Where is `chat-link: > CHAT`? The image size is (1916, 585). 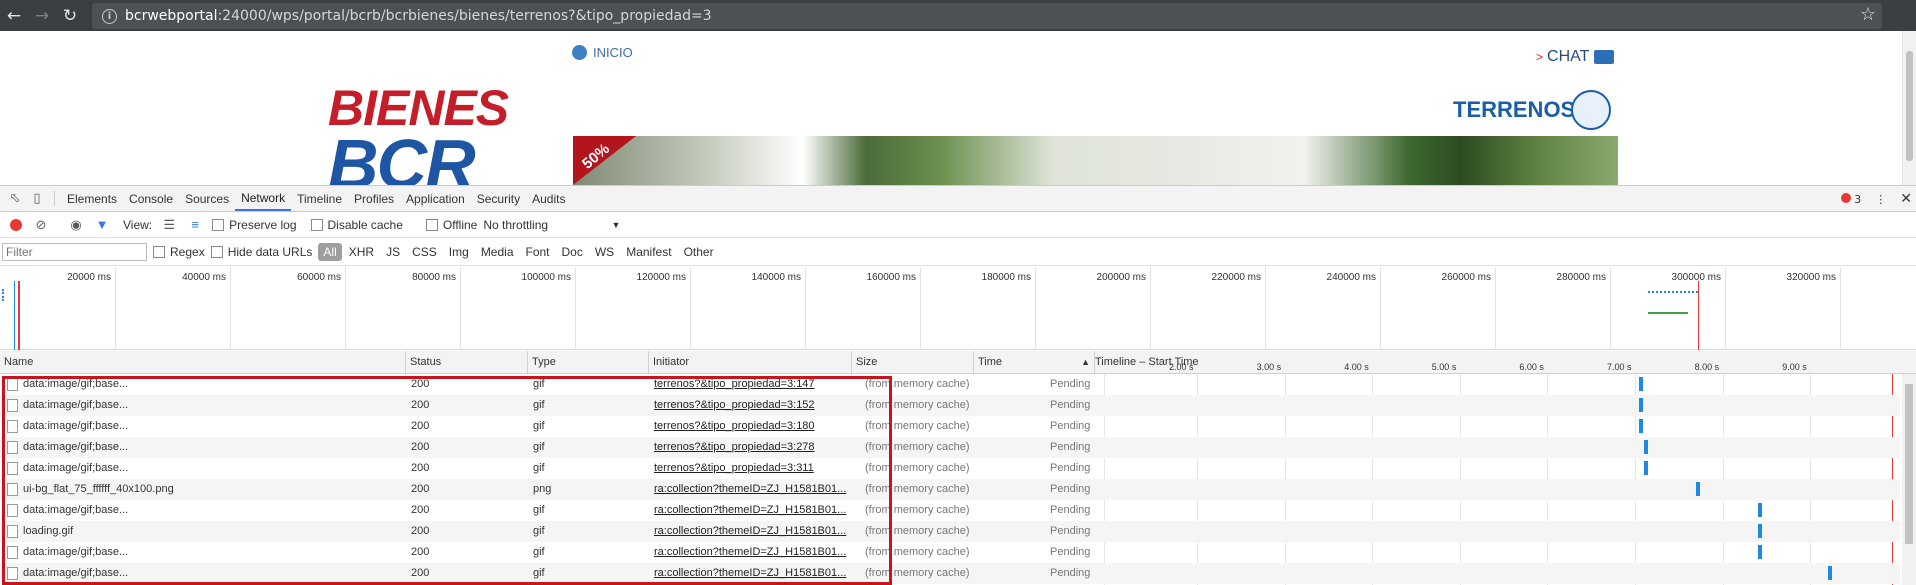 chat-link: > CHAT is located at coordinates (1575, 57).